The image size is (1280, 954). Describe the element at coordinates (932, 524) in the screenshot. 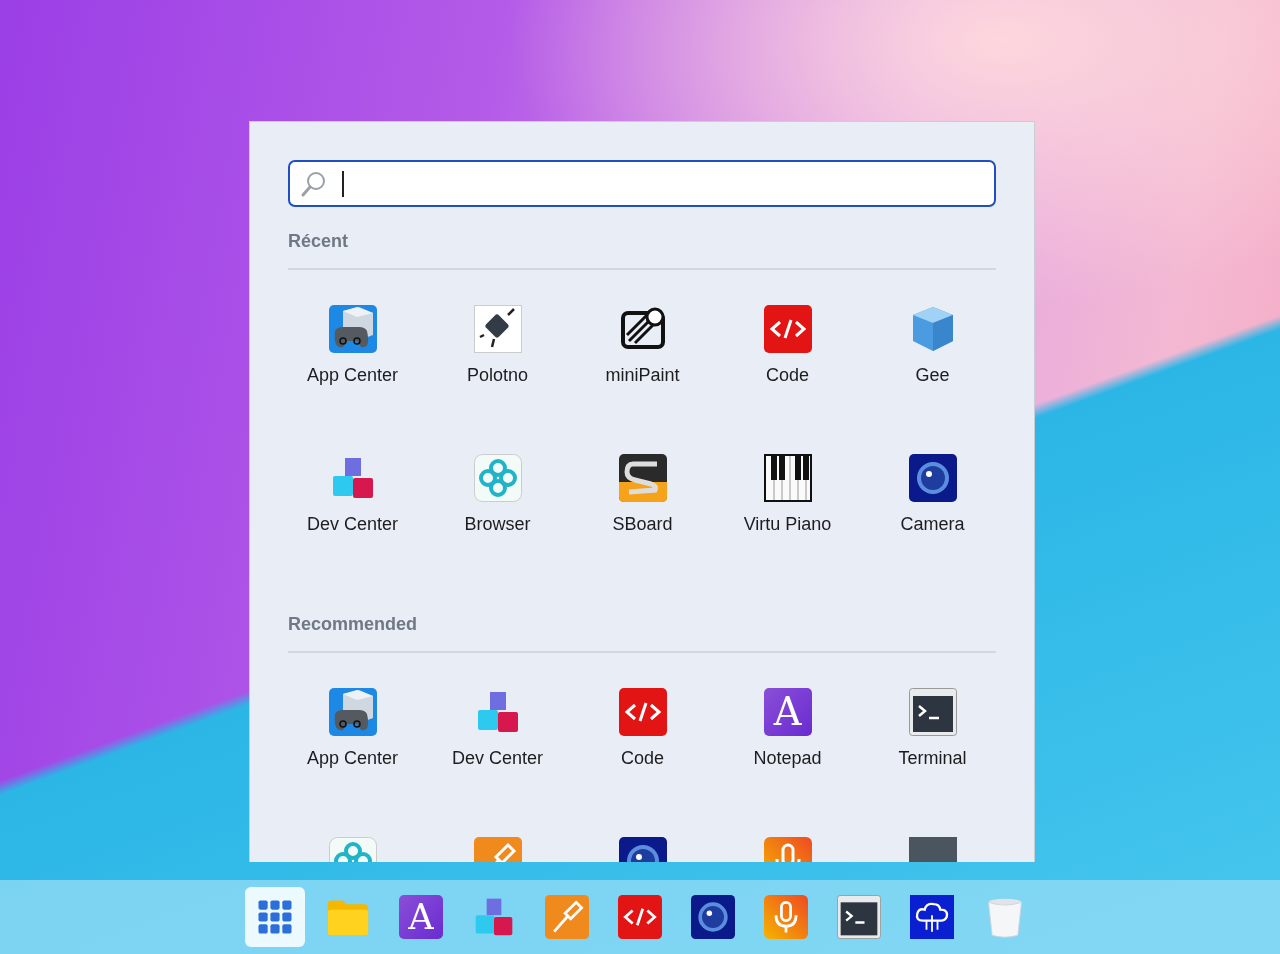

I see `app-label: Camera` at that location.